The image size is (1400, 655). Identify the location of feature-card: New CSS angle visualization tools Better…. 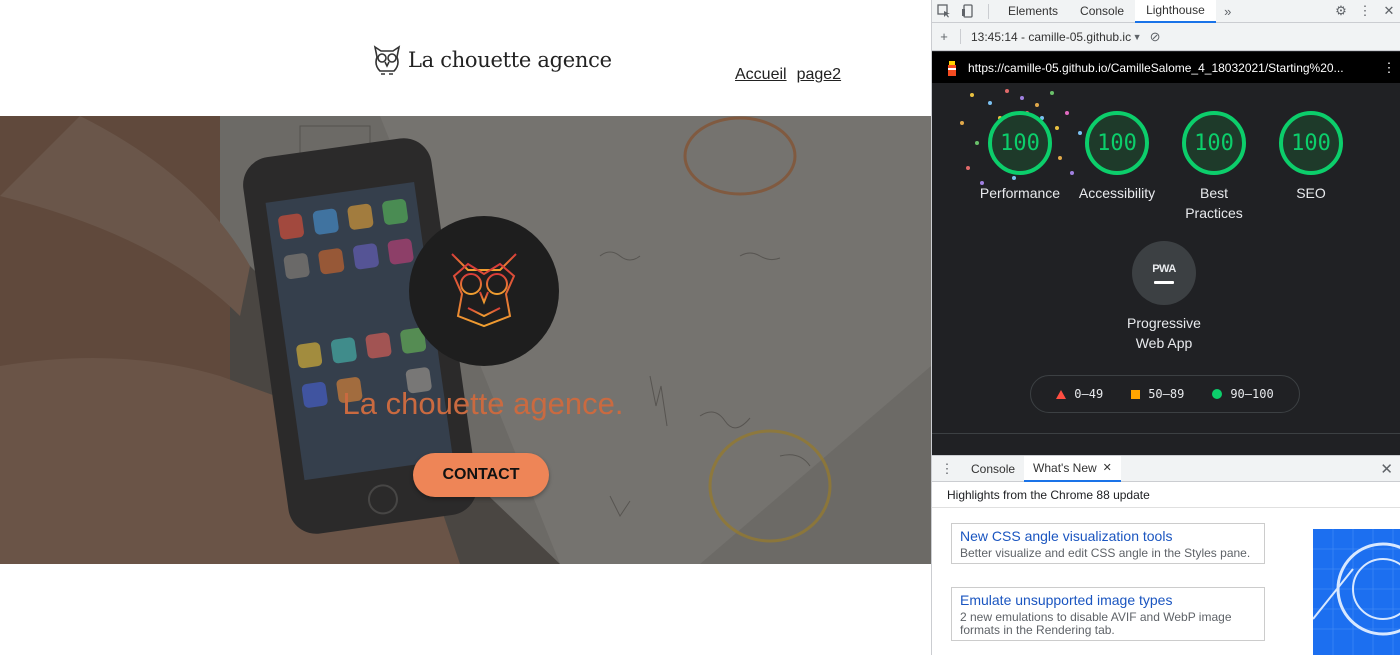
(1108, 543).